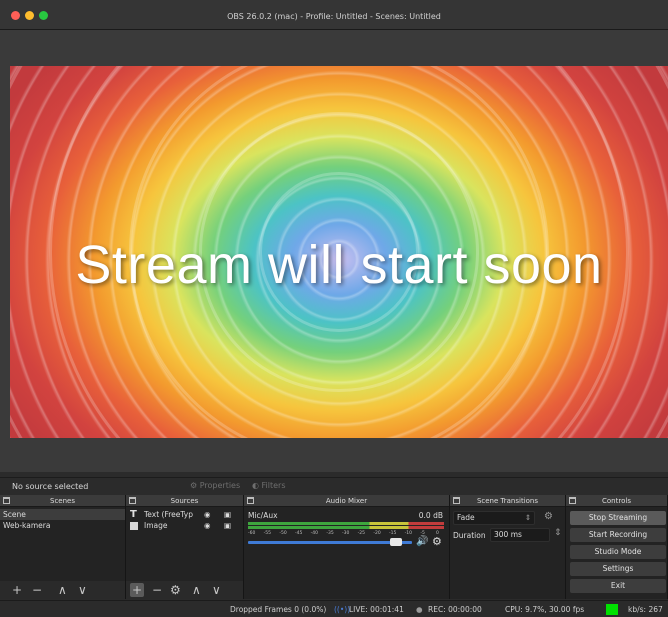 This screenshot has height=617, width=668. I want to click on rec-timer: REC: 00:00:00, so click(455, 609).